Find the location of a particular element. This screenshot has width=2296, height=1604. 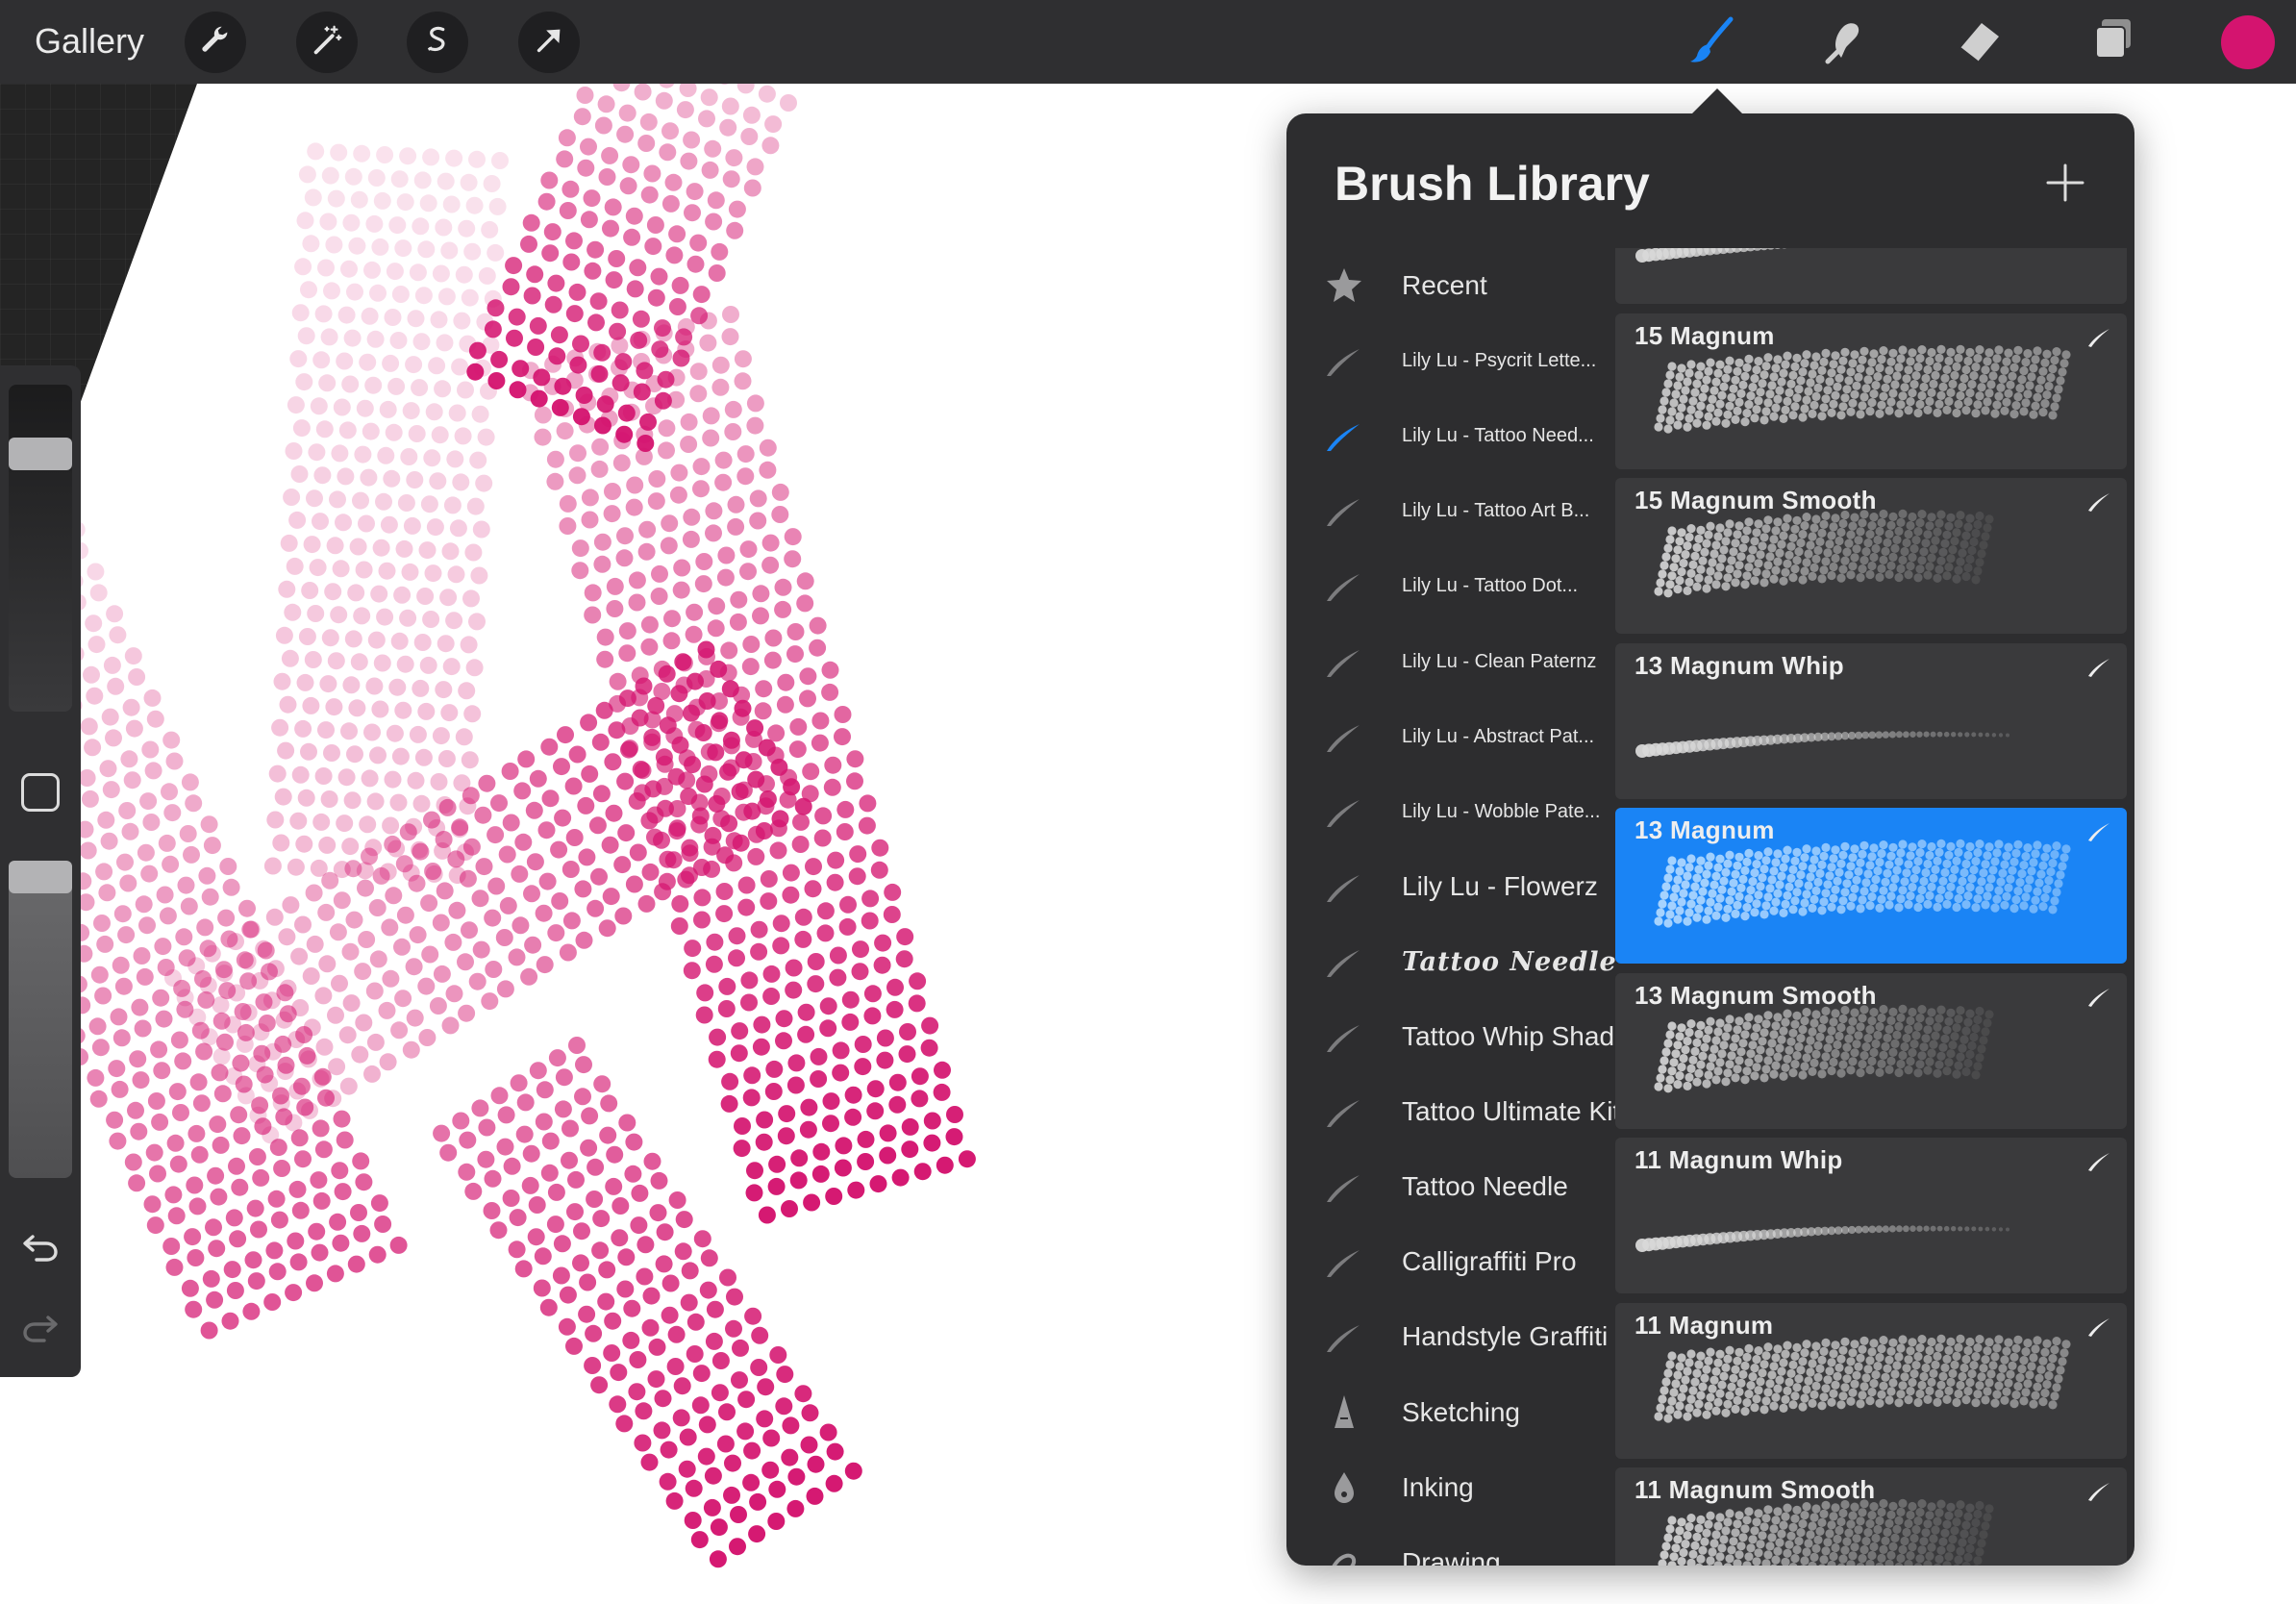

brush-set-label: Calligraffiti Pro is located at coordinates (1489, 1261).